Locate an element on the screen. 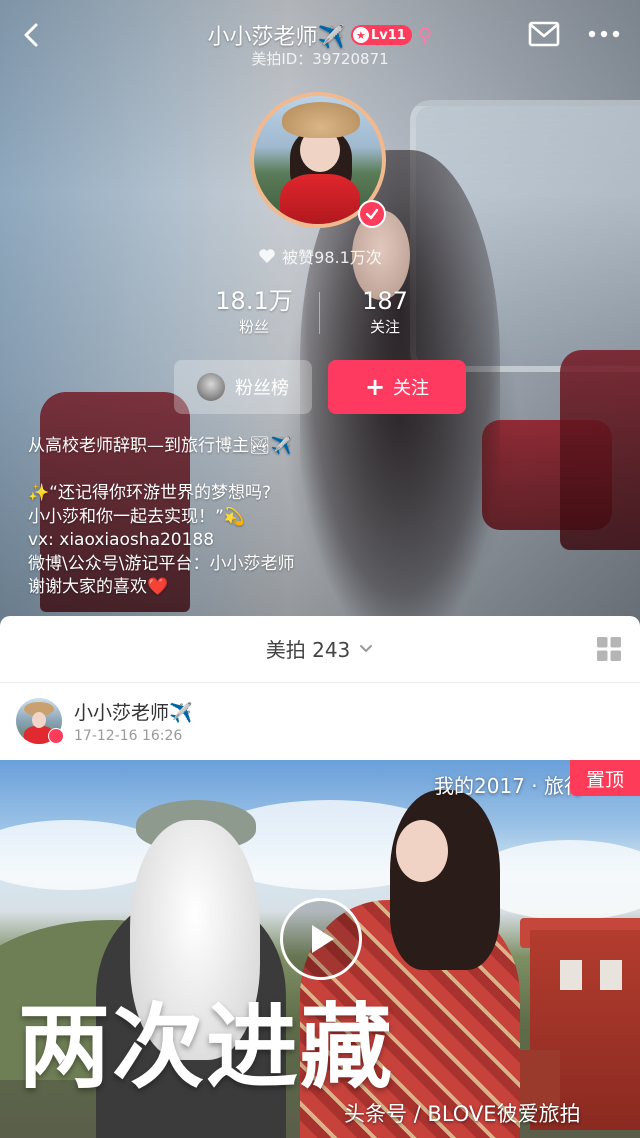 The height and width of the screenshot is (1138, 640). following-count: 187 is located at coordinates (385, 301).